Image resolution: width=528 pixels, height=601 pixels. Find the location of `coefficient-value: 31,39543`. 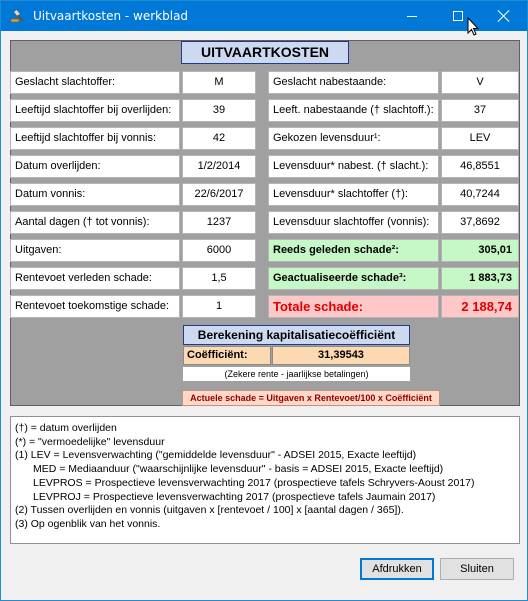

coefficient-value: 31,39543 is located at coordinates (341, 355).